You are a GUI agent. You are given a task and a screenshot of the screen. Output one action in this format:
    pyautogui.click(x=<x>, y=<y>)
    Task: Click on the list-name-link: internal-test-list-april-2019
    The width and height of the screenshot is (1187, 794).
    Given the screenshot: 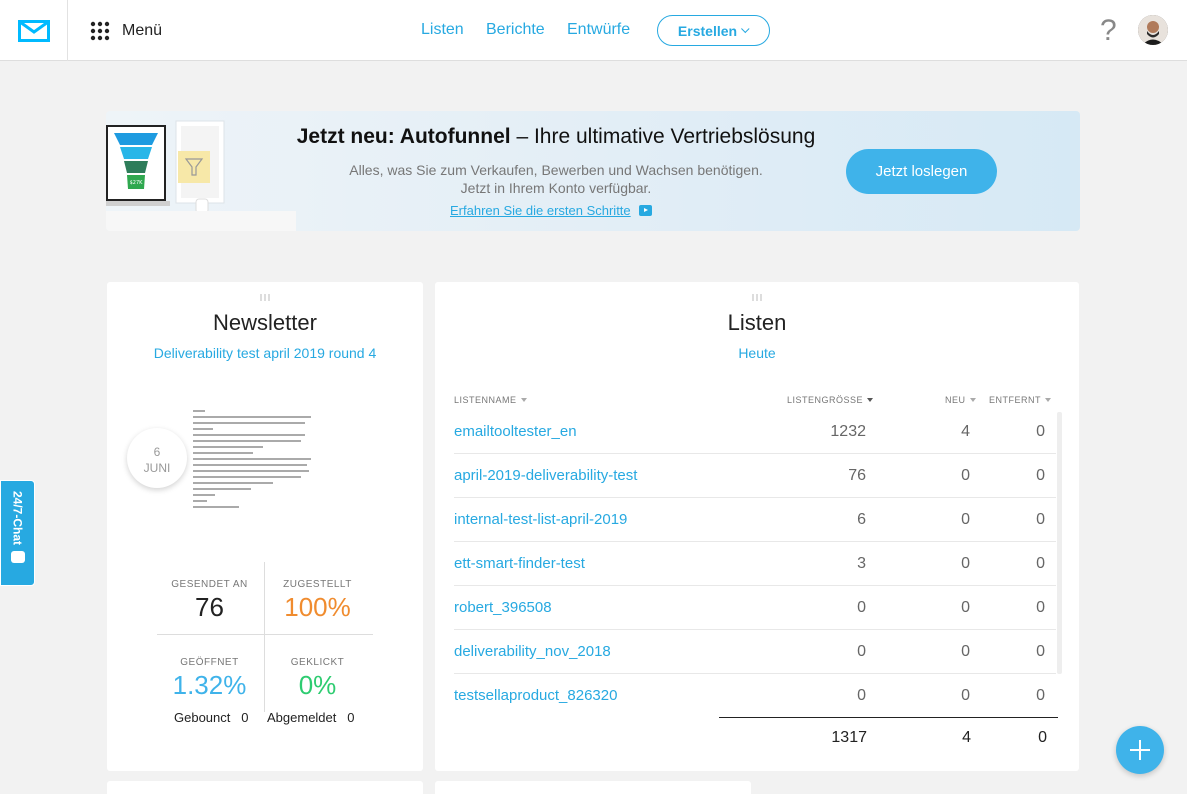 What is the action you would take?
    pyautogui.click(x=540, y=519)
    